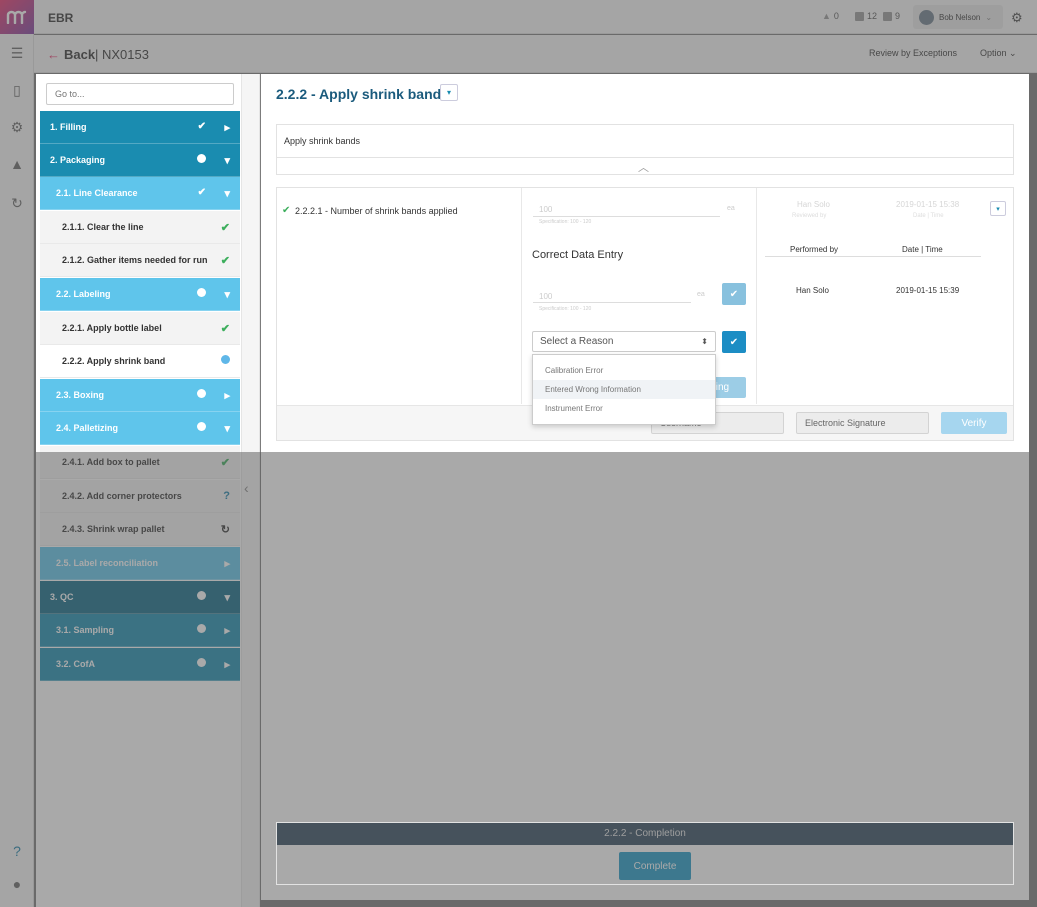 The width and height of the screenshot is (1037, 907). I want to click on nav-item-apply-bottle-label: 2.2.1. Apply bottle label ✔, so click(140, 328).